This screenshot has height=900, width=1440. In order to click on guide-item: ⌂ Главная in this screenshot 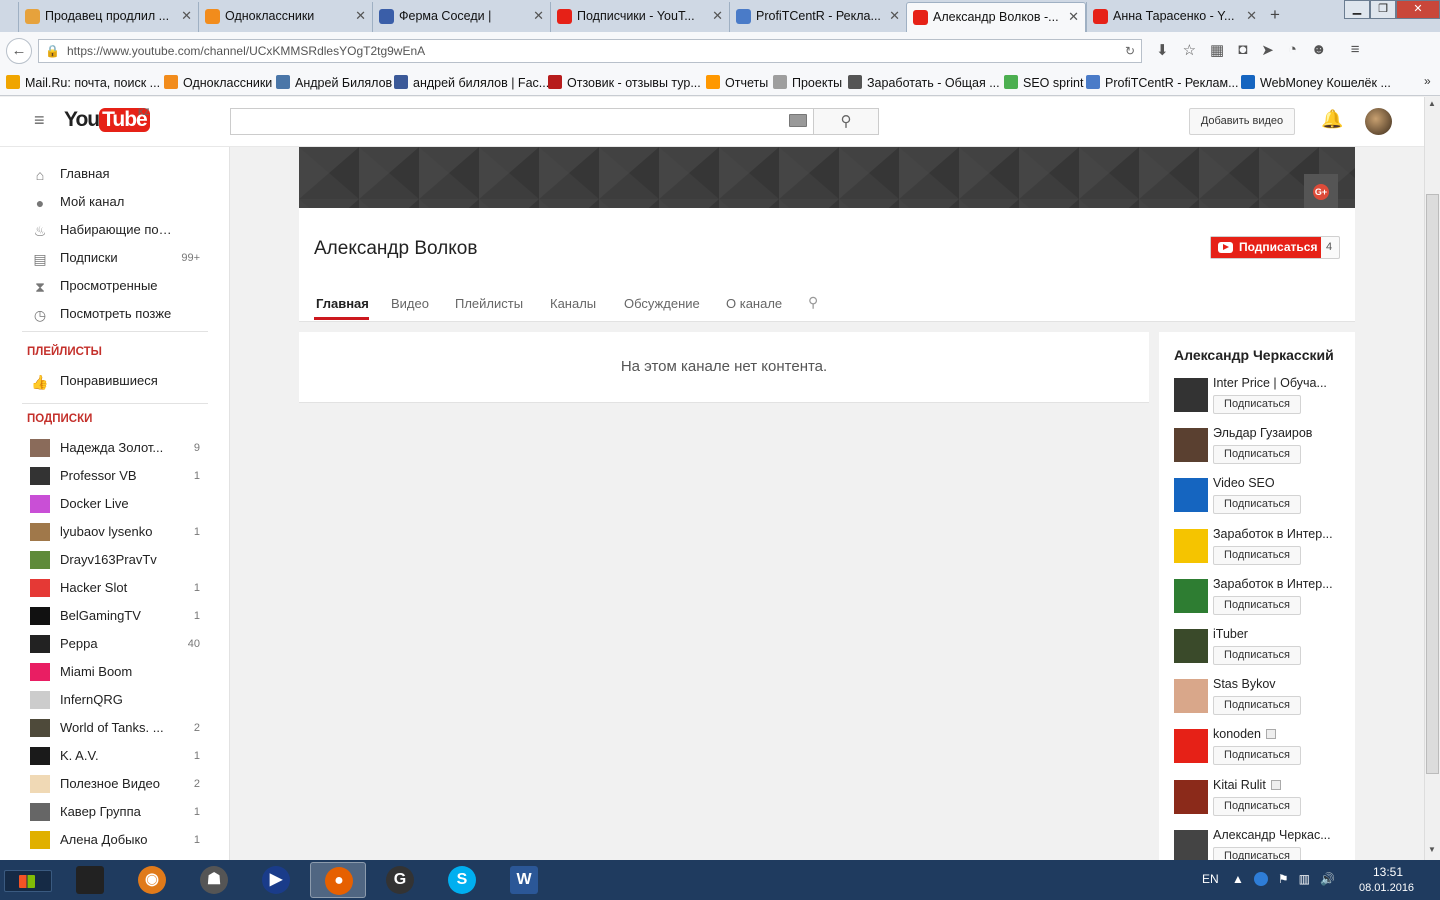, I will do `click(120, 174)`.